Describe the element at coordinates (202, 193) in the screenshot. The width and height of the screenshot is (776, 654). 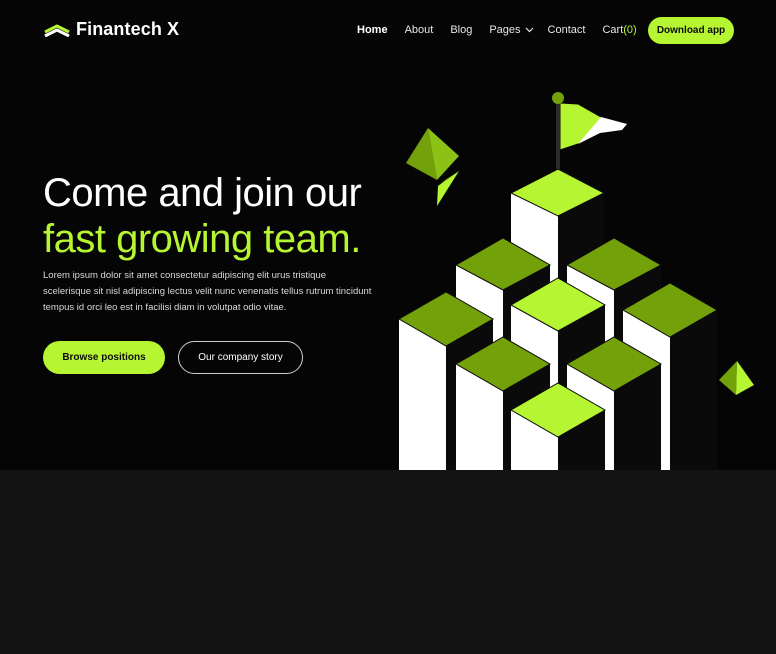
I see `hero-title-line-1: Come and join our` at that location.